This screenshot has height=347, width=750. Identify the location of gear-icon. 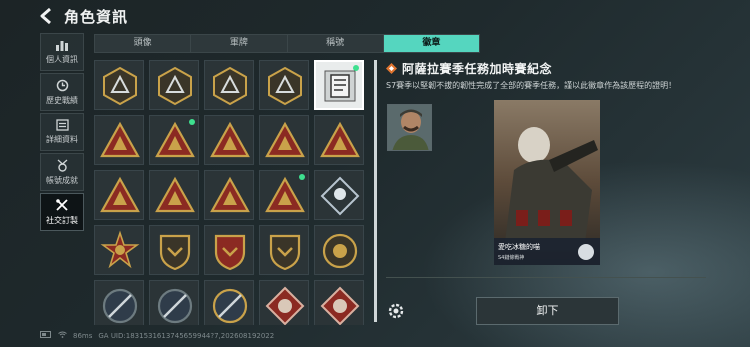
(396, 311).